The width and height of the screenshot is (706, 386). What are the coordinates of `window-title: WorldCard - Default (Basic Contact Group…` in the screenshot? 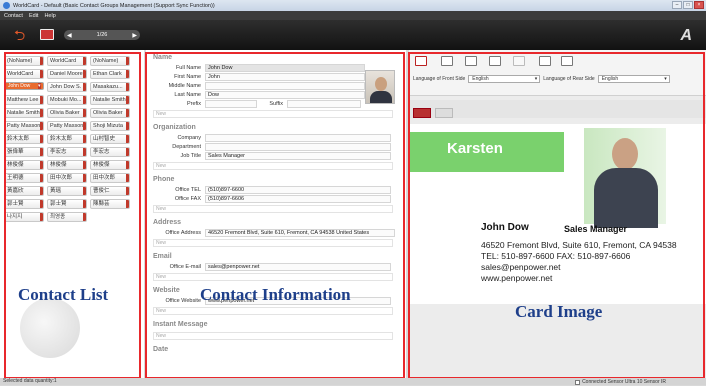 It's located at (114, 5).